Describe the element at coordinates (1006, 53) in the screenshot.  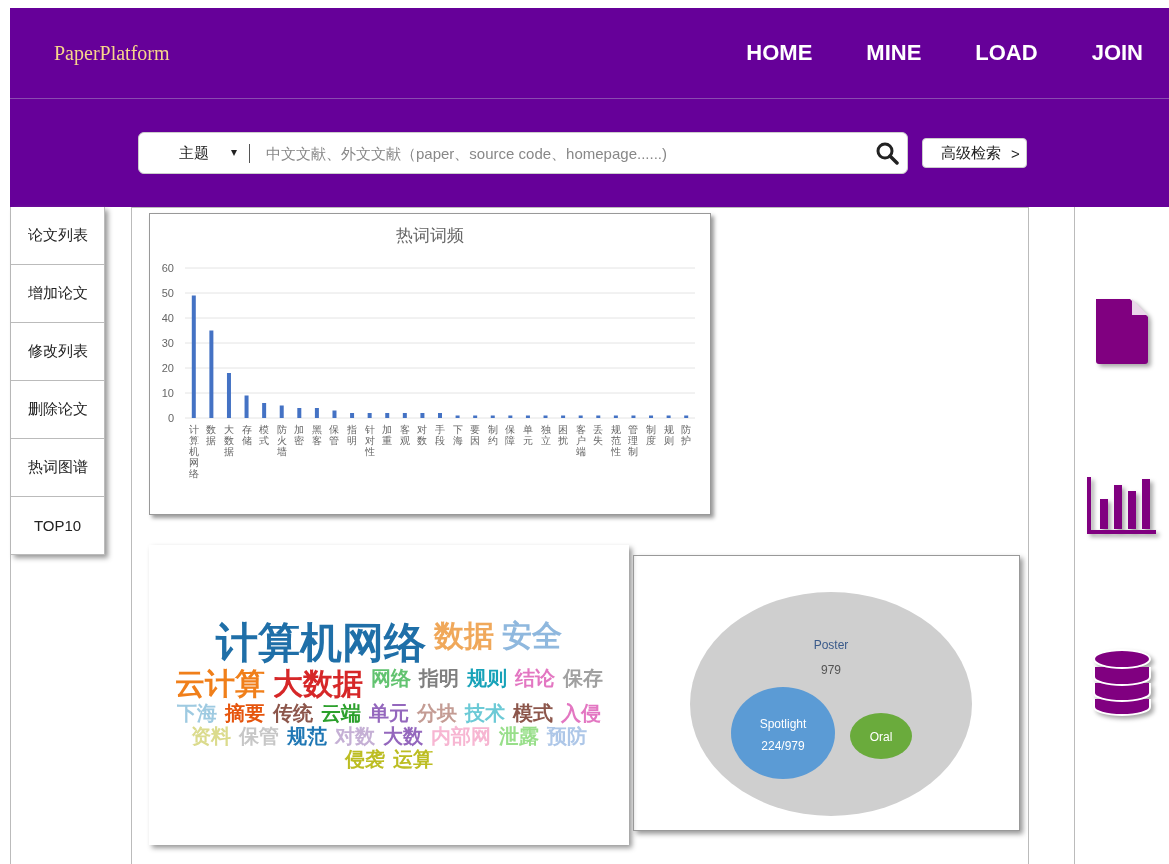
I see `nav-link: LOAD` at that location.